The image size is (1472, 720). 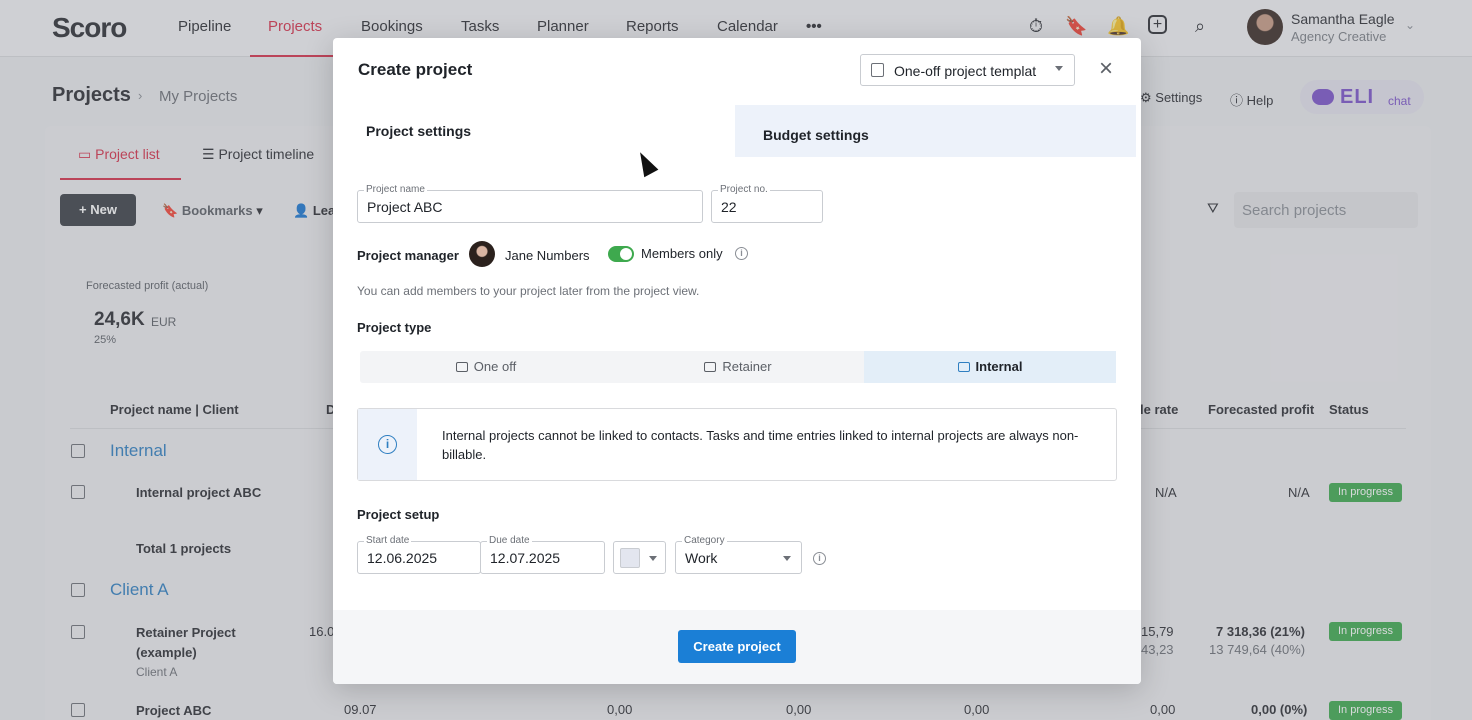 What do you see at coordinates (630, 558) in the screenshot?
I see `color-swatch` at bounding box center [630, 558].